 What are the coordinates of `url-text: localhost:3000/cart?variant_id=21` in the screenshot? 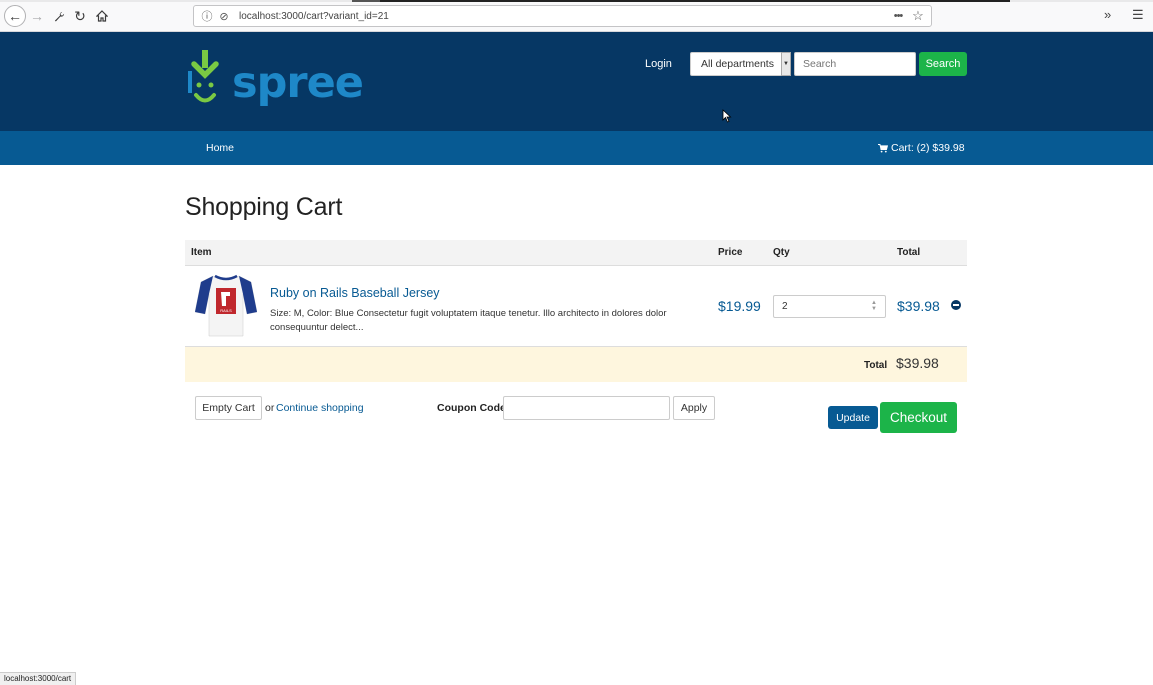 It's located at (564, 16).